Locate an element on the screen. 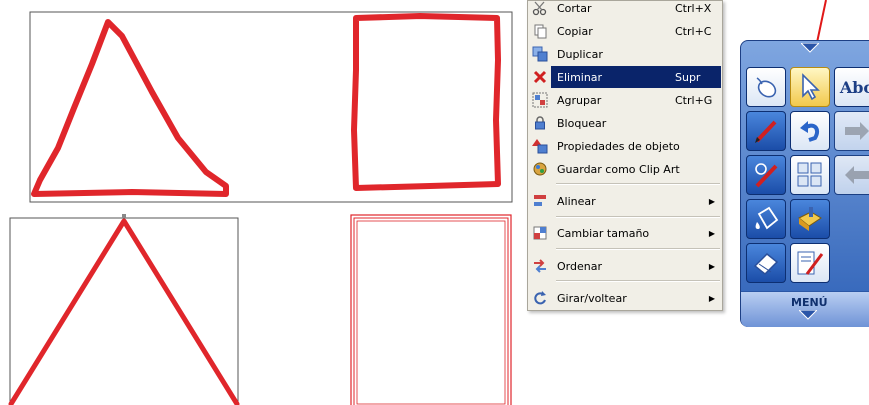 The height and width of the screenshot is (405, 869). back-tool-button is located at coordinates (851, 175).